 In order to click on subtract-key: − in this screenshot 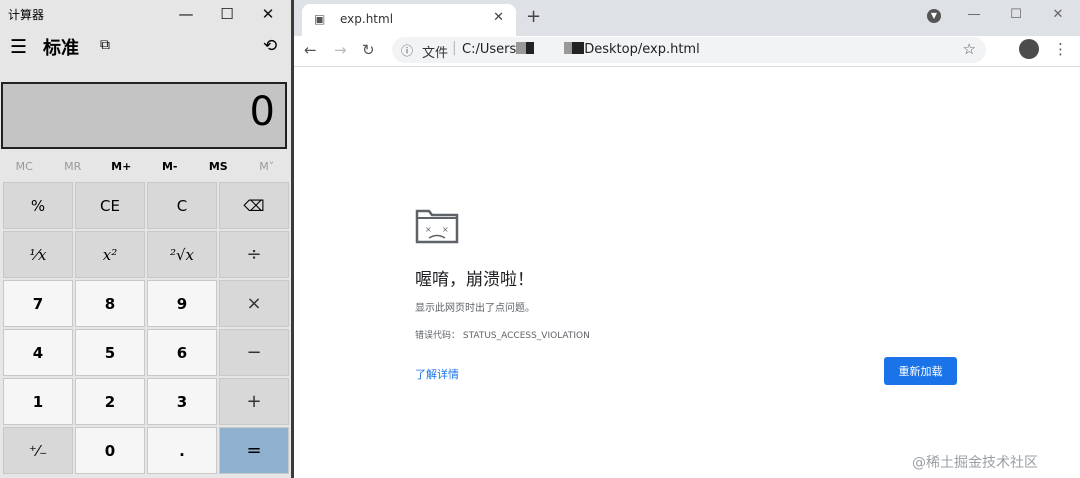, I will do `click(254, 352)`.